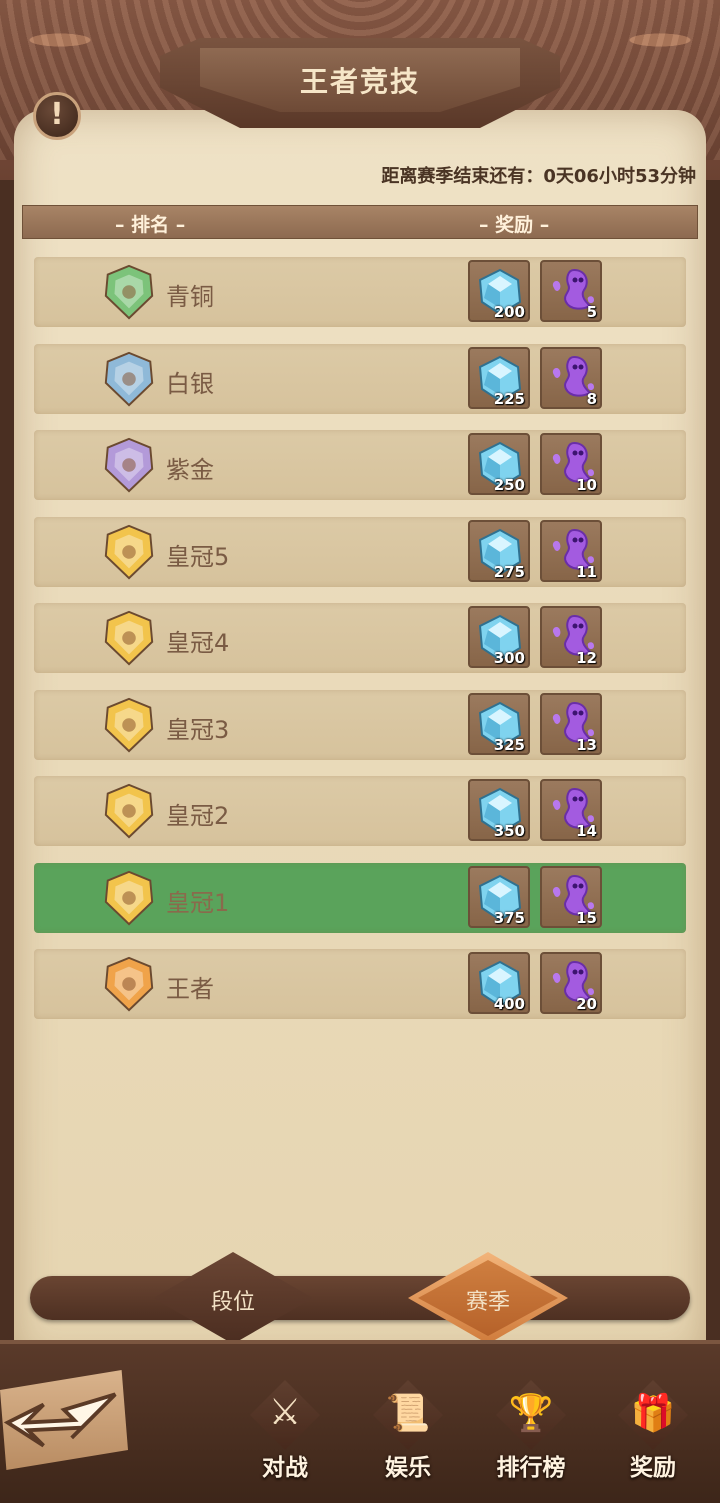 The width and height of the screenshot is (720, 1503). What do you see at coordinates (538, 176) in the screenshot?
I see `season-countdown: 距离赛季结束还有：0天06小时53分钟` at bounding box center [538, 176].